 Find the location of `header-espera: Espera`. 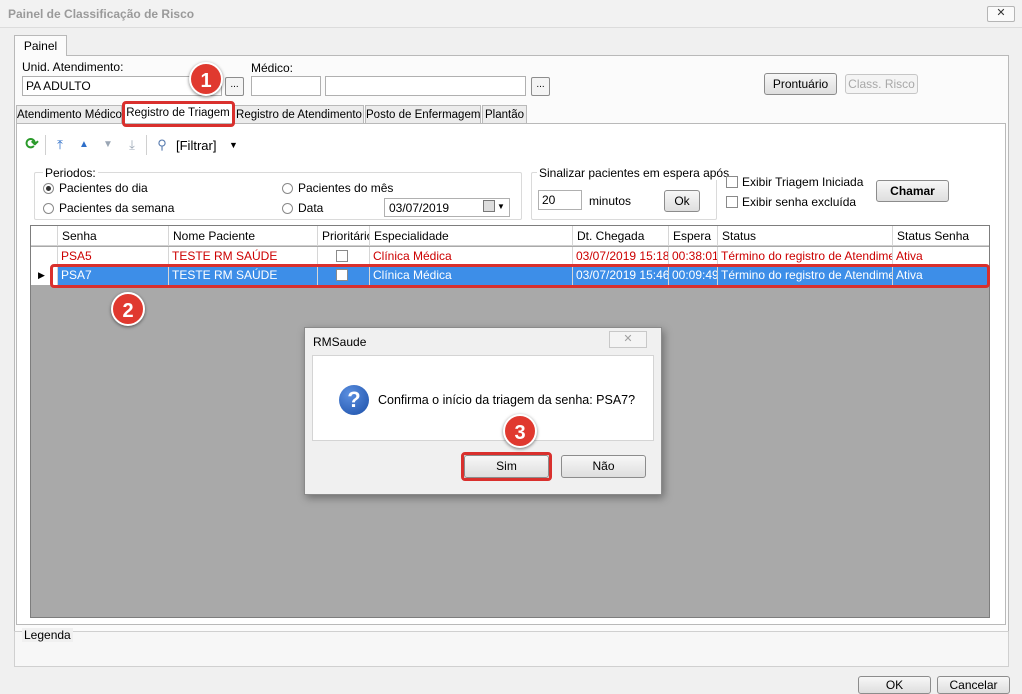

header-espera: Espera is located at coordinates (693, 236).